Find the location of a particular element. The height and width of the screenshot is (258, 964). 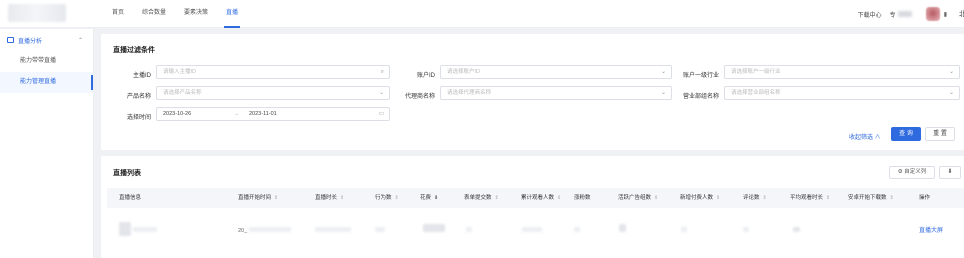

anchor-id-label: 主播ID is located at coordinates (141, 76).